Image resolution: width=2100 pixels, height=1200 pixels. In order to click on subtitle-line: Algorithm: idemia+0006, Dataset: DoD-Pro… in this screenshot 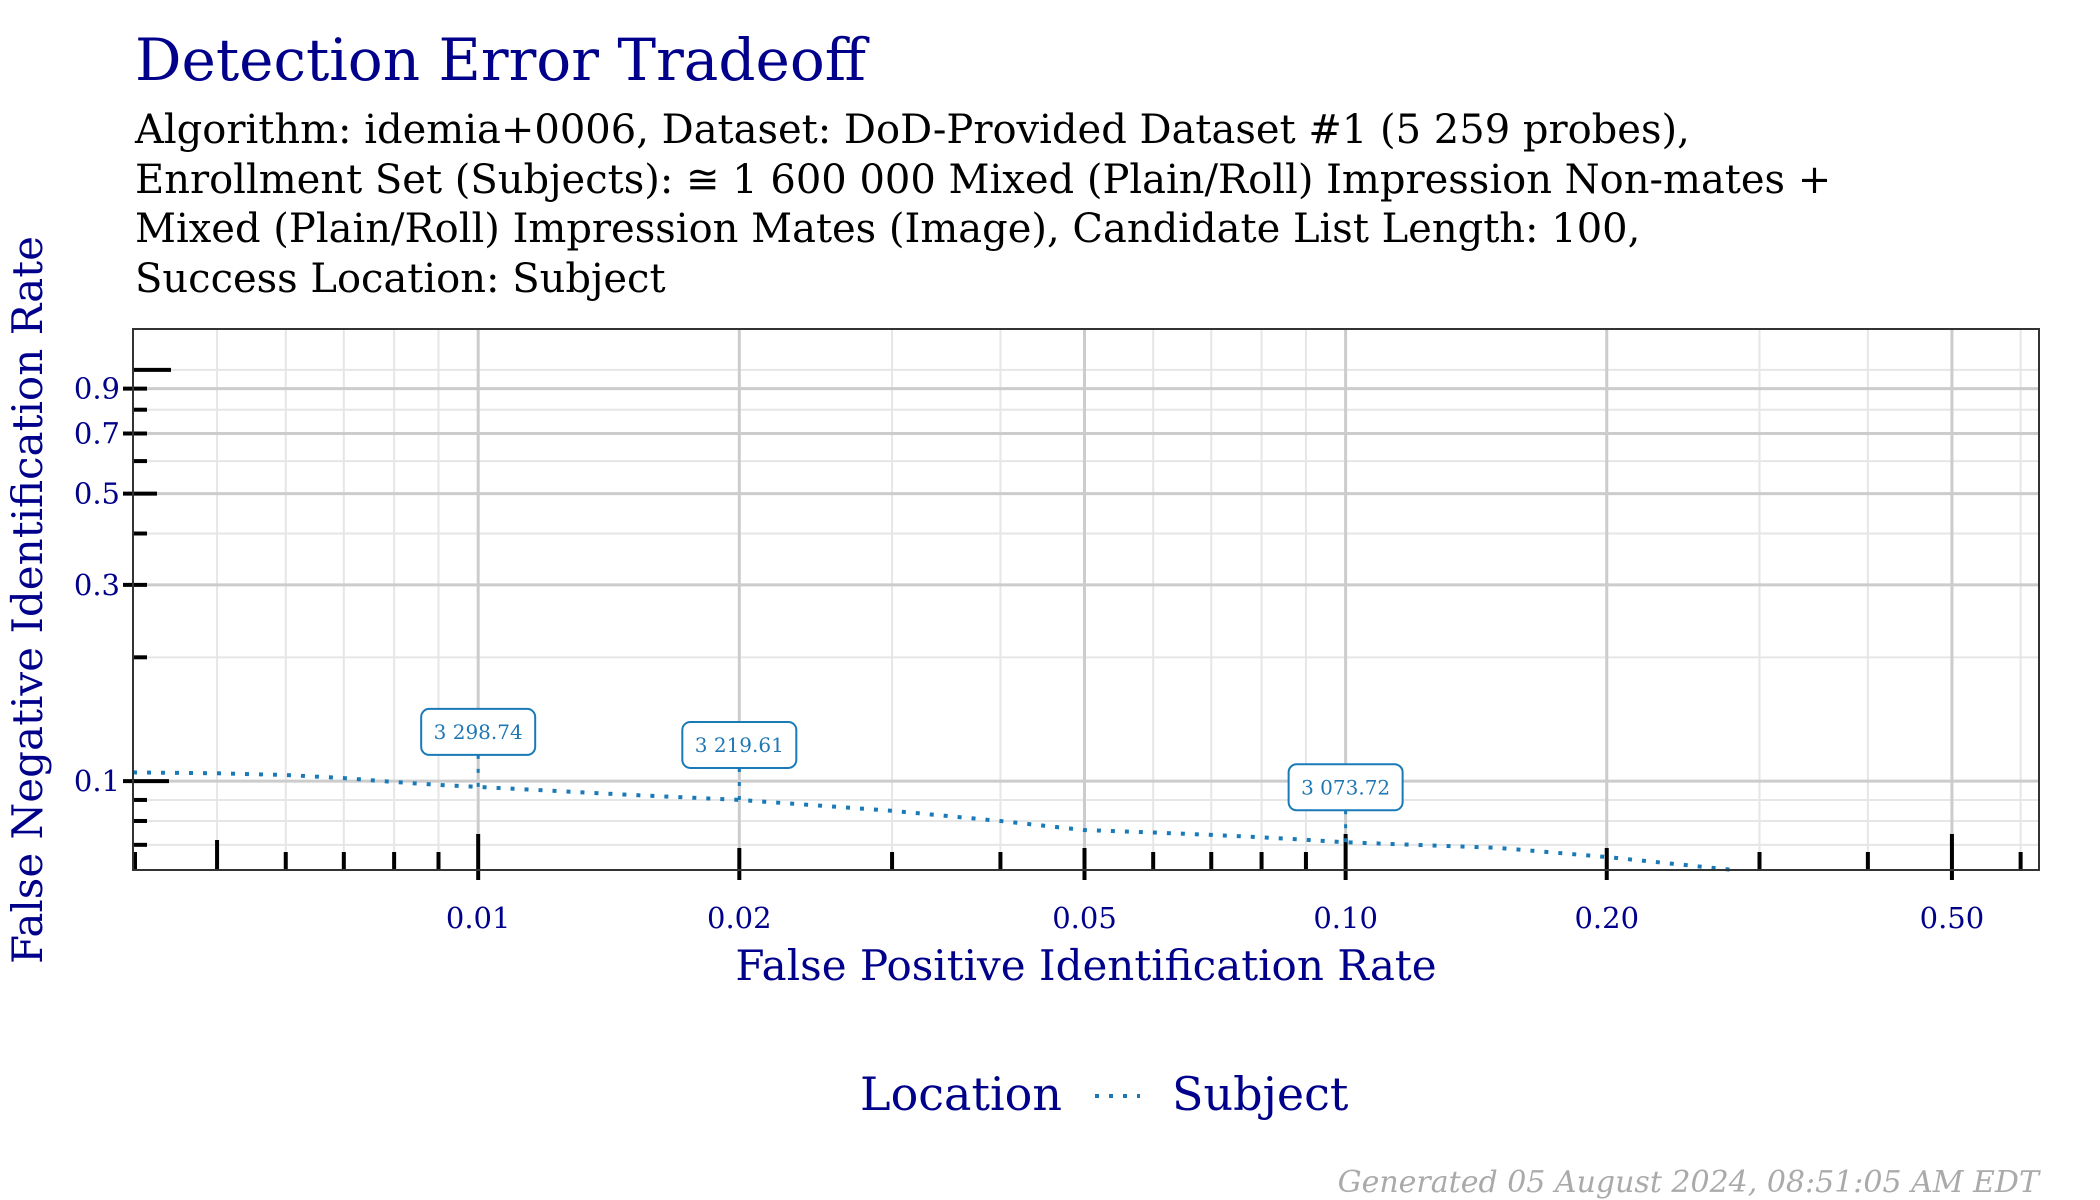, I will do `click(912, 130)`.